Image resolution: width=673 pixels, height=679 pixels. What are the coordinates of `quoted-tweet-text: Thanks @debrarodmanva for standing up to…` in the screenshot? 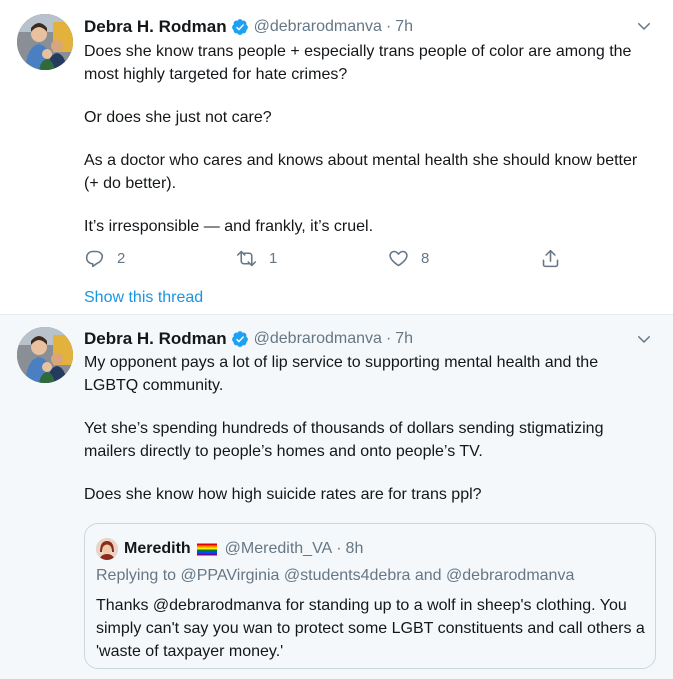 It's located at (370, 628).